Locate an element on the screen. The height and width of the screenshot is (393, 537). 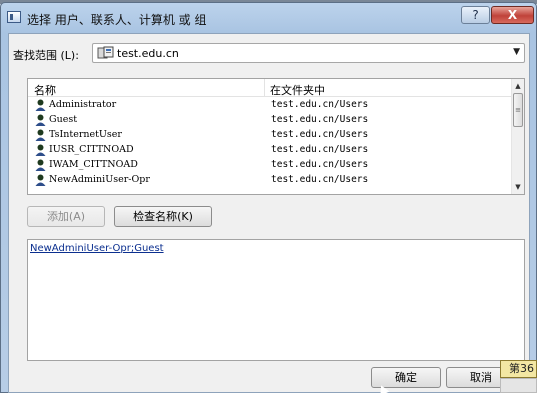
list-item: TsInternetUser test.edu.cn/Users is located at coordinates (270, 135).